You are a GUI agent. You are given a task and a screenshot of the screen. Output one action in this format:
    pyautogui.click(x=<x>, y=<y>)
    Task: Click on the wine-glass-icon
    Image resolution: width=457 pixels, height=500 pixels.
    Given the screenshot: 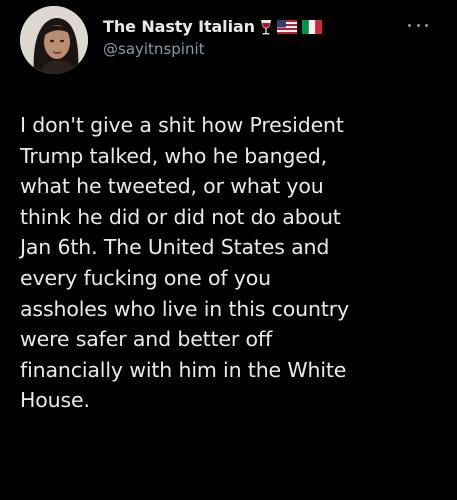 What is the action you would take?
    pyautogui.click(x=266, y=27)
    